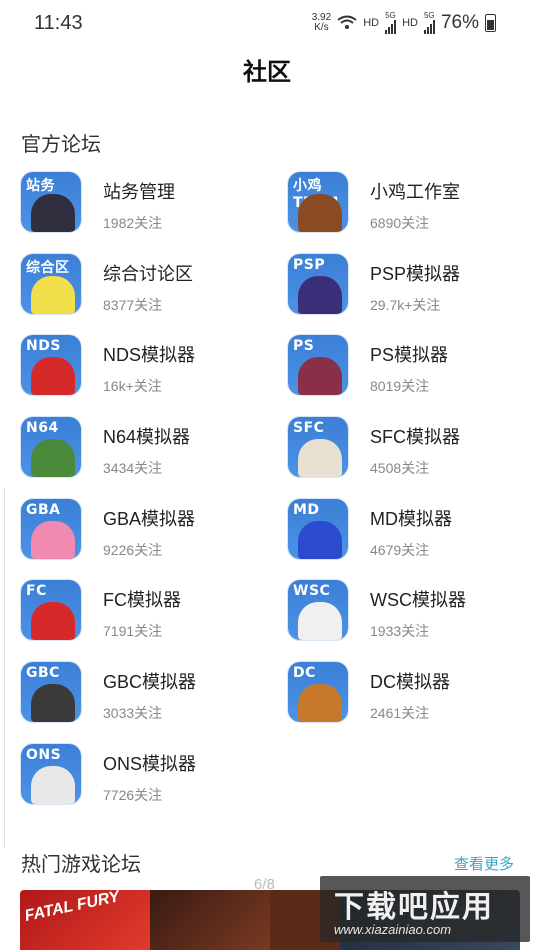  I want to click on official-forums-title: 官方论坛, so click(61, 145).